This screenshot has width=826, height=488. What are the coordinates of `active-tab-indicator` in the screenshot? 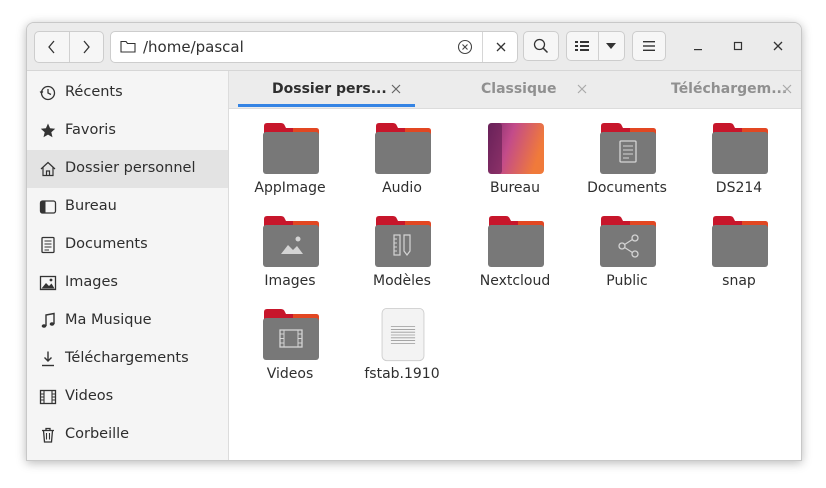 It's located at (326, 105).